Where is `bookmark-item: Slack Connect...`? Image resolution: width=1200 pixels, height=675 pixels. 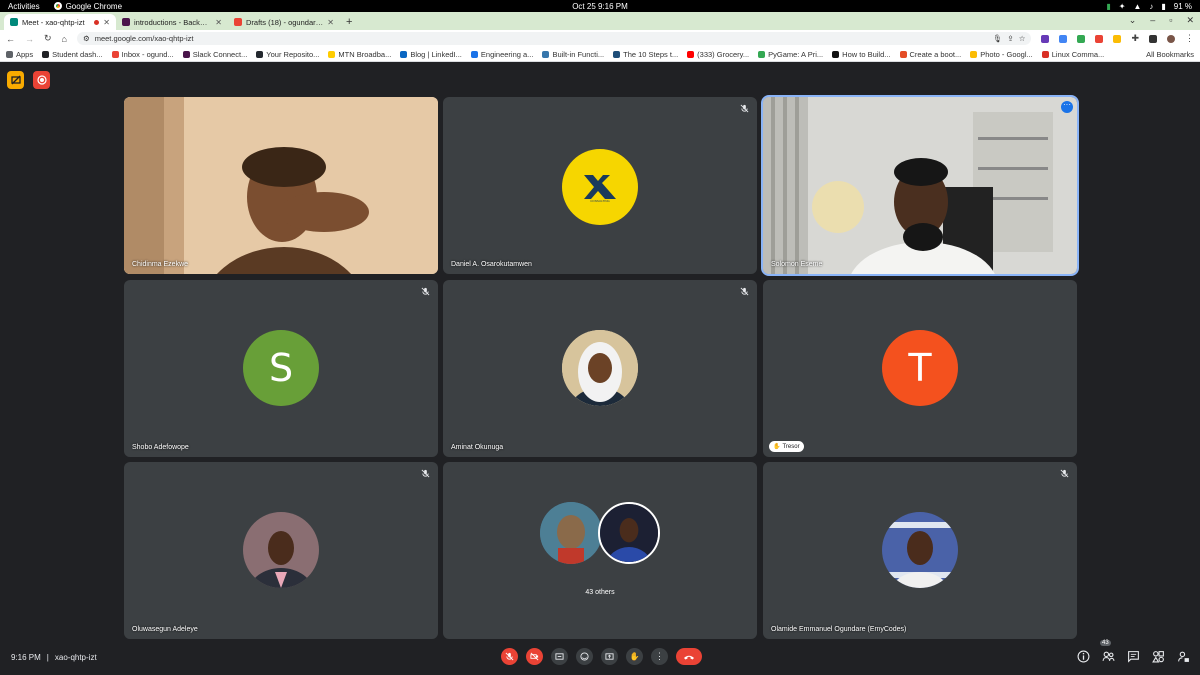
bookmark-item: Slack Connect... is located at coordinates (214, 54).